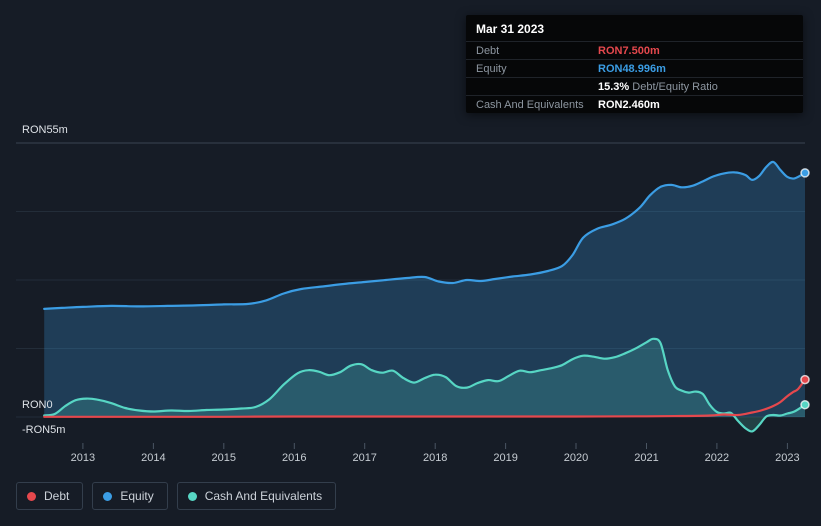 This screenshot has height=526, width=821. Describe the element at coordinates (57, 496) in the screenshot. I see `legend-label-debt: Debt` at that location.